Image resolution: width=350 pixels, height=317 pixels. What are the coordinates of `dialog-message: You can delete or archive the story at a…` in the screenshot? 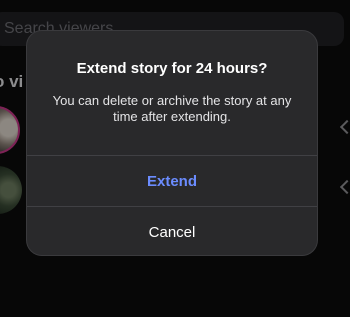 It's located at (172, 108).